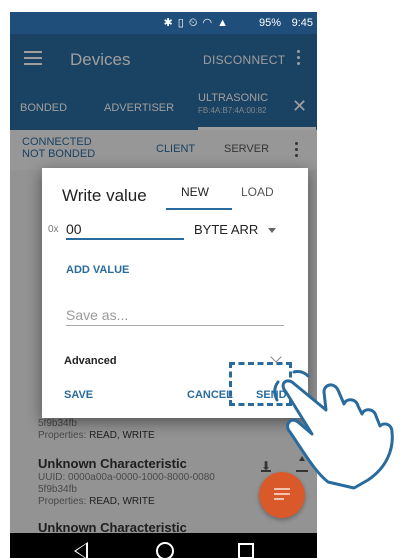 This screenshot has height=558, width=406. I want to click on active-tab-indicator, so click(199, 209).